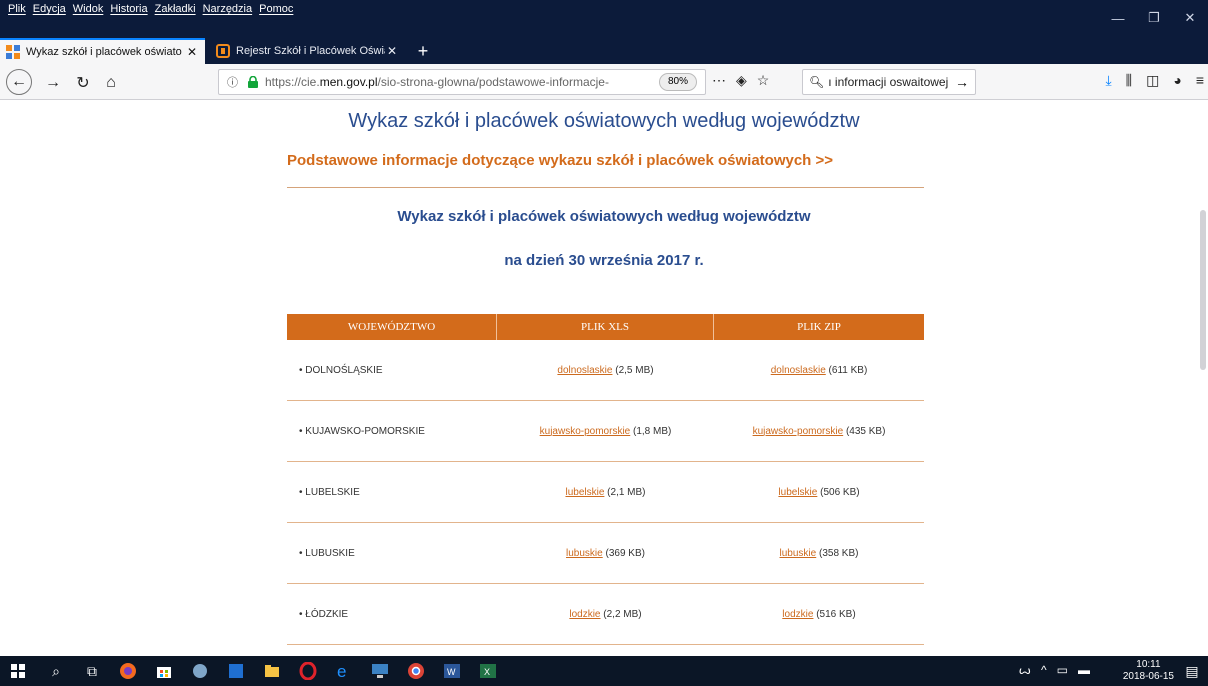 This screenshot has height=686, width=1208. I want to click on tab-title: Wykaz szkół i placówek oświato, so click(104, 52).